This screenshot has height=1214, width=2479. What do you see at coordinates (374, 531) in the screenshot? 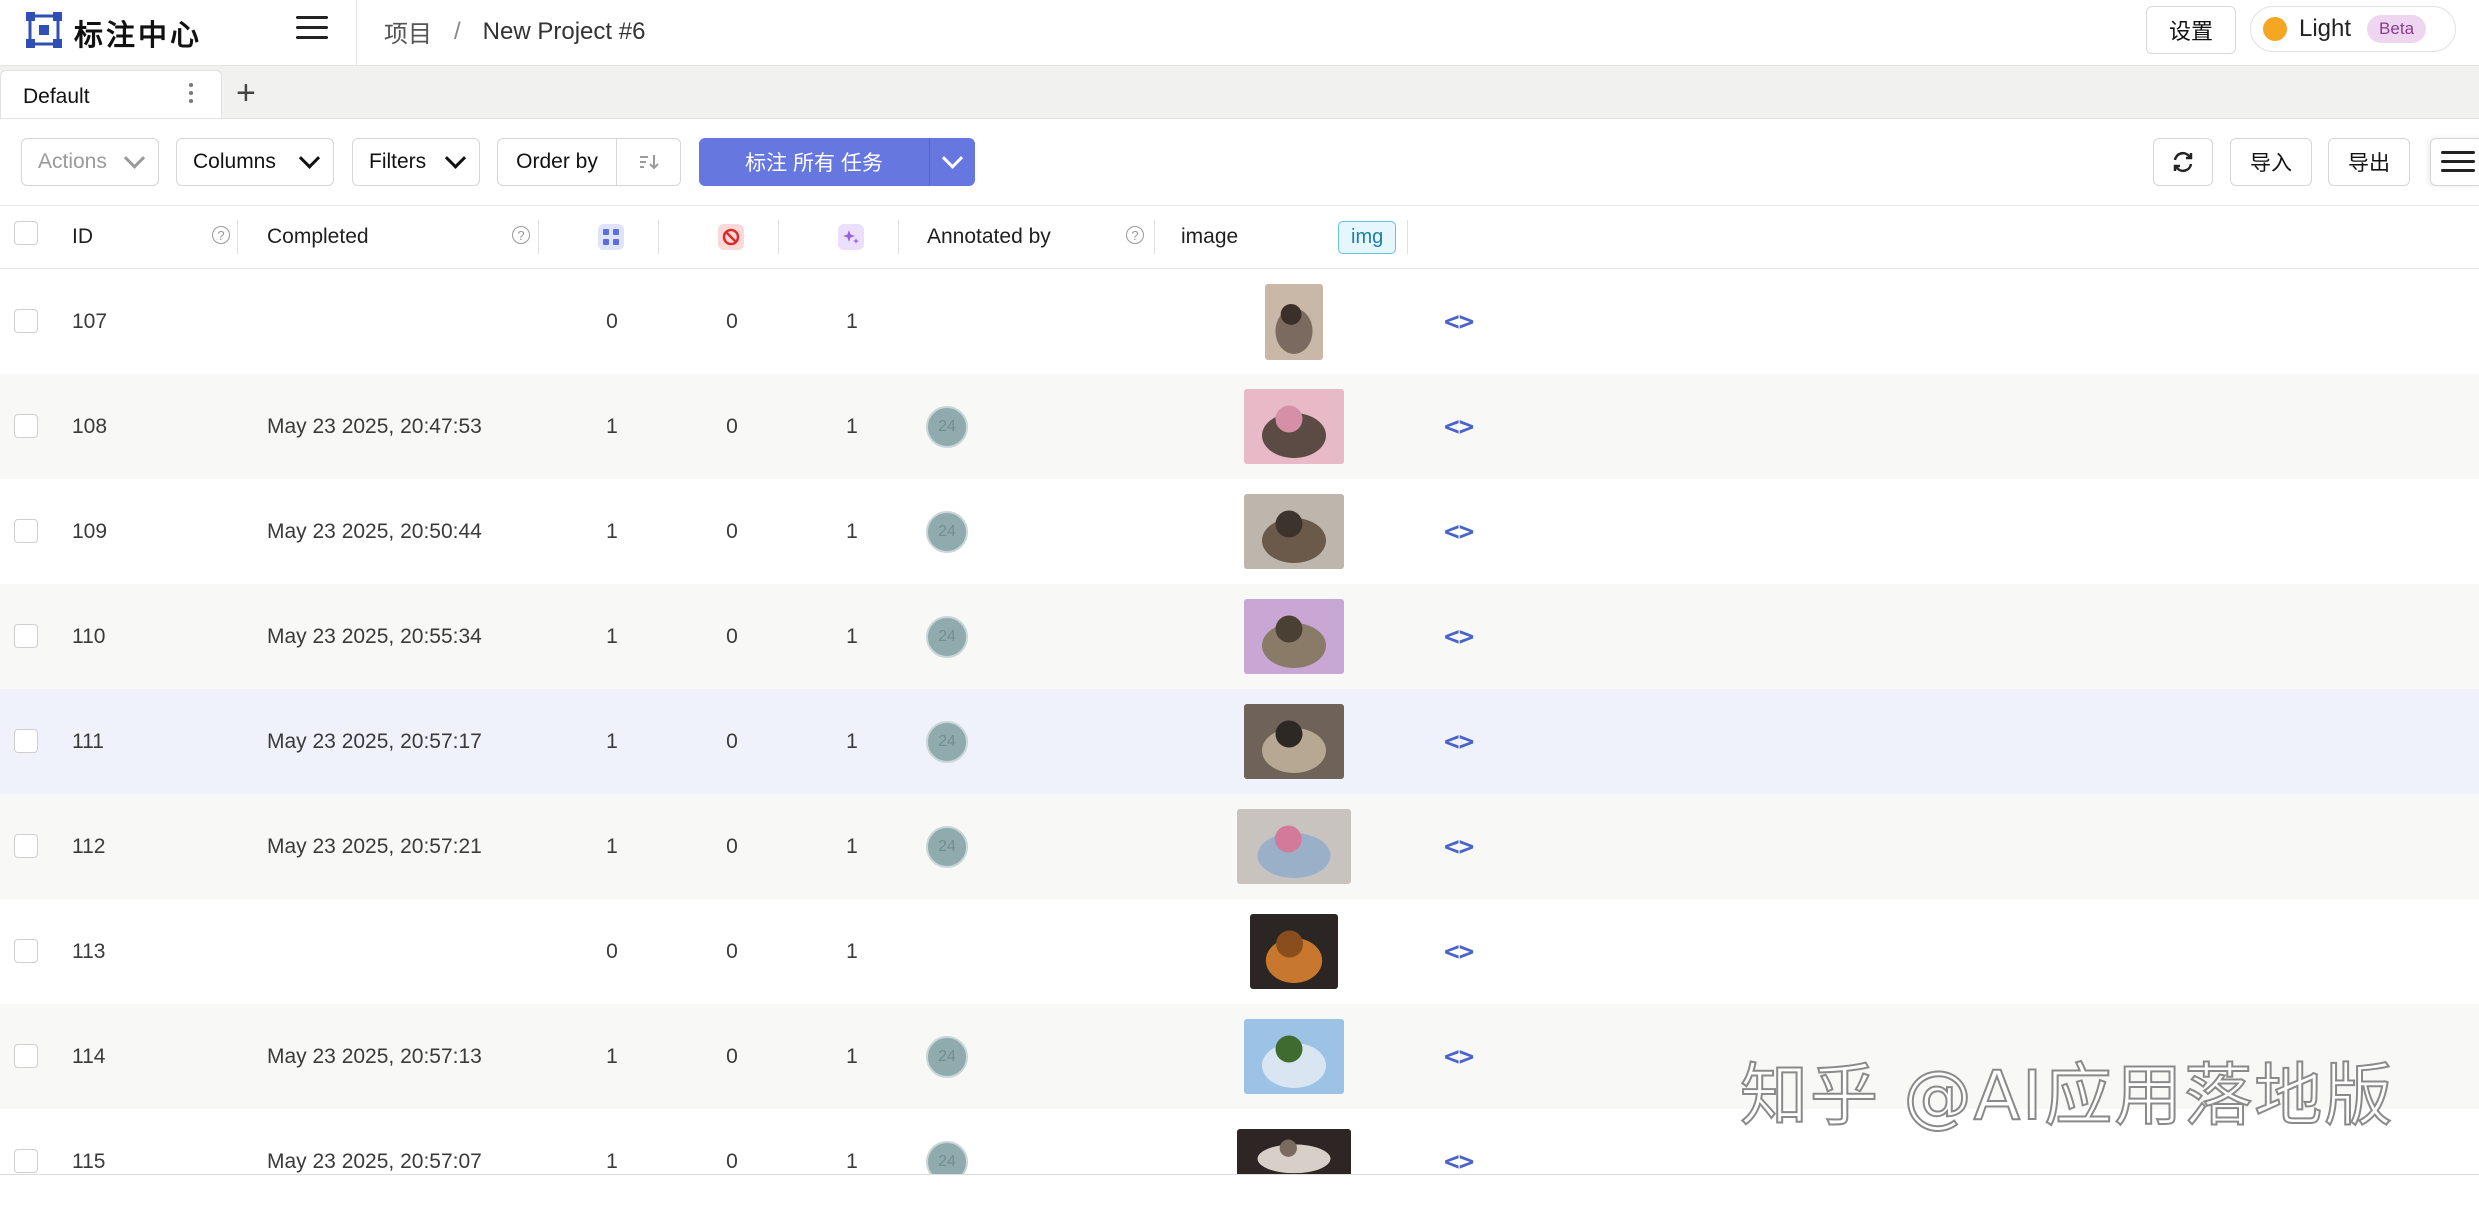
I see `cell-completed: May 23 2025, 20:50:44` at bounding box center [374, 531].